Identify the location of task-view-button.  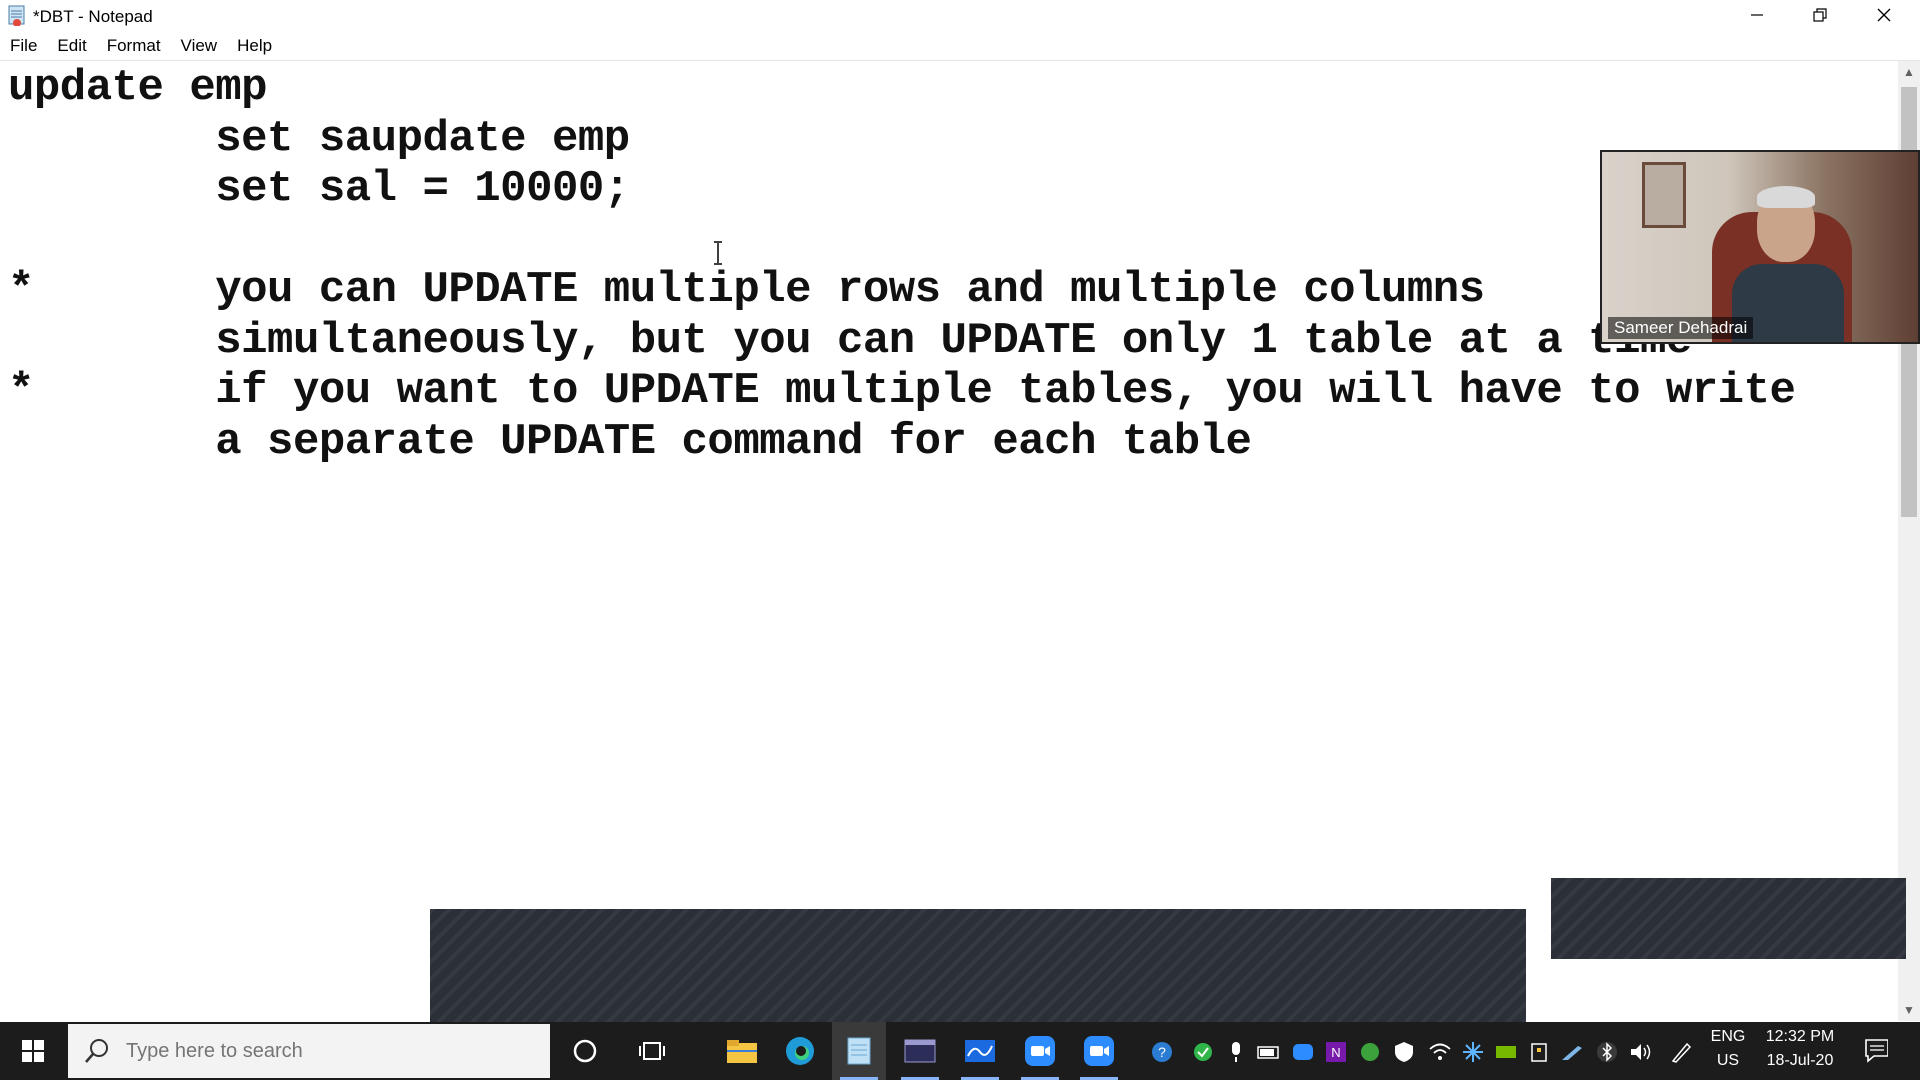
(652, 1051).